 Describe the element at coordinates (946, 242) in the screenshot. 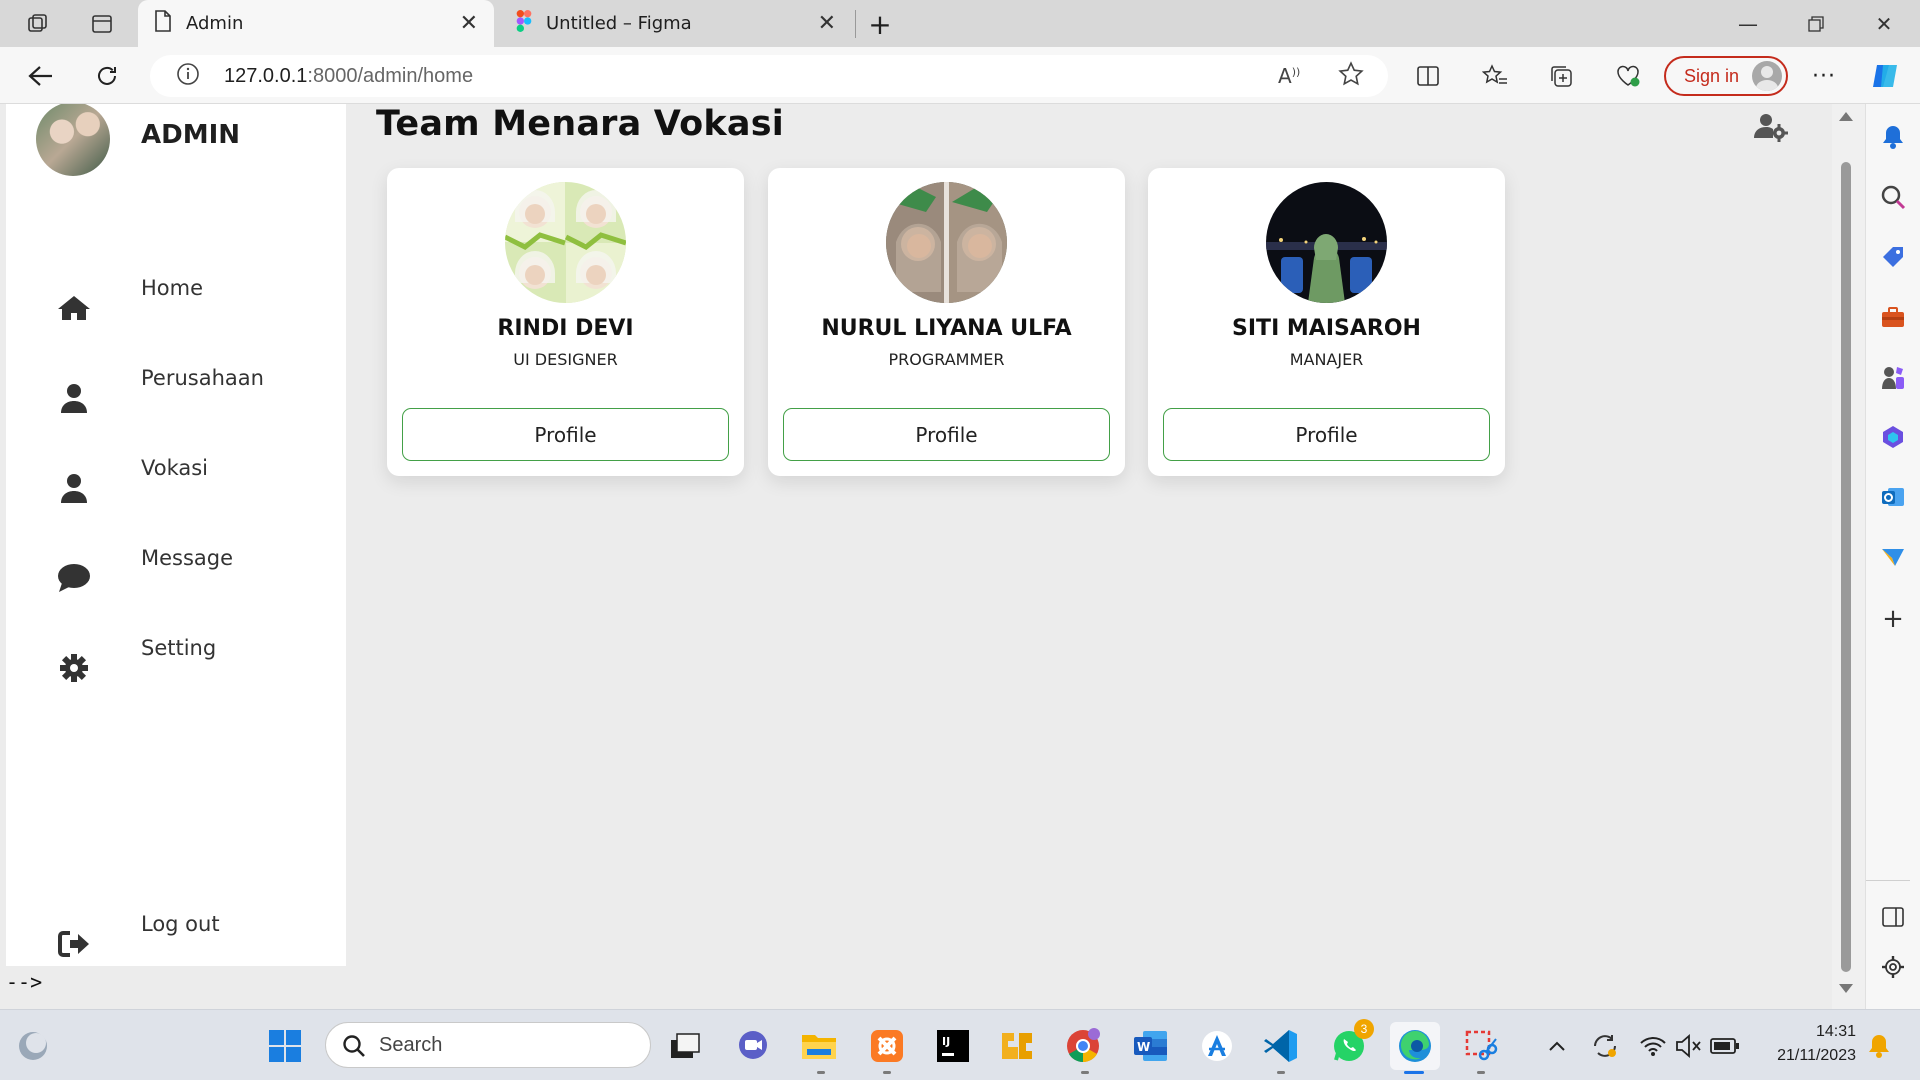

I see `member-photo` at that location.